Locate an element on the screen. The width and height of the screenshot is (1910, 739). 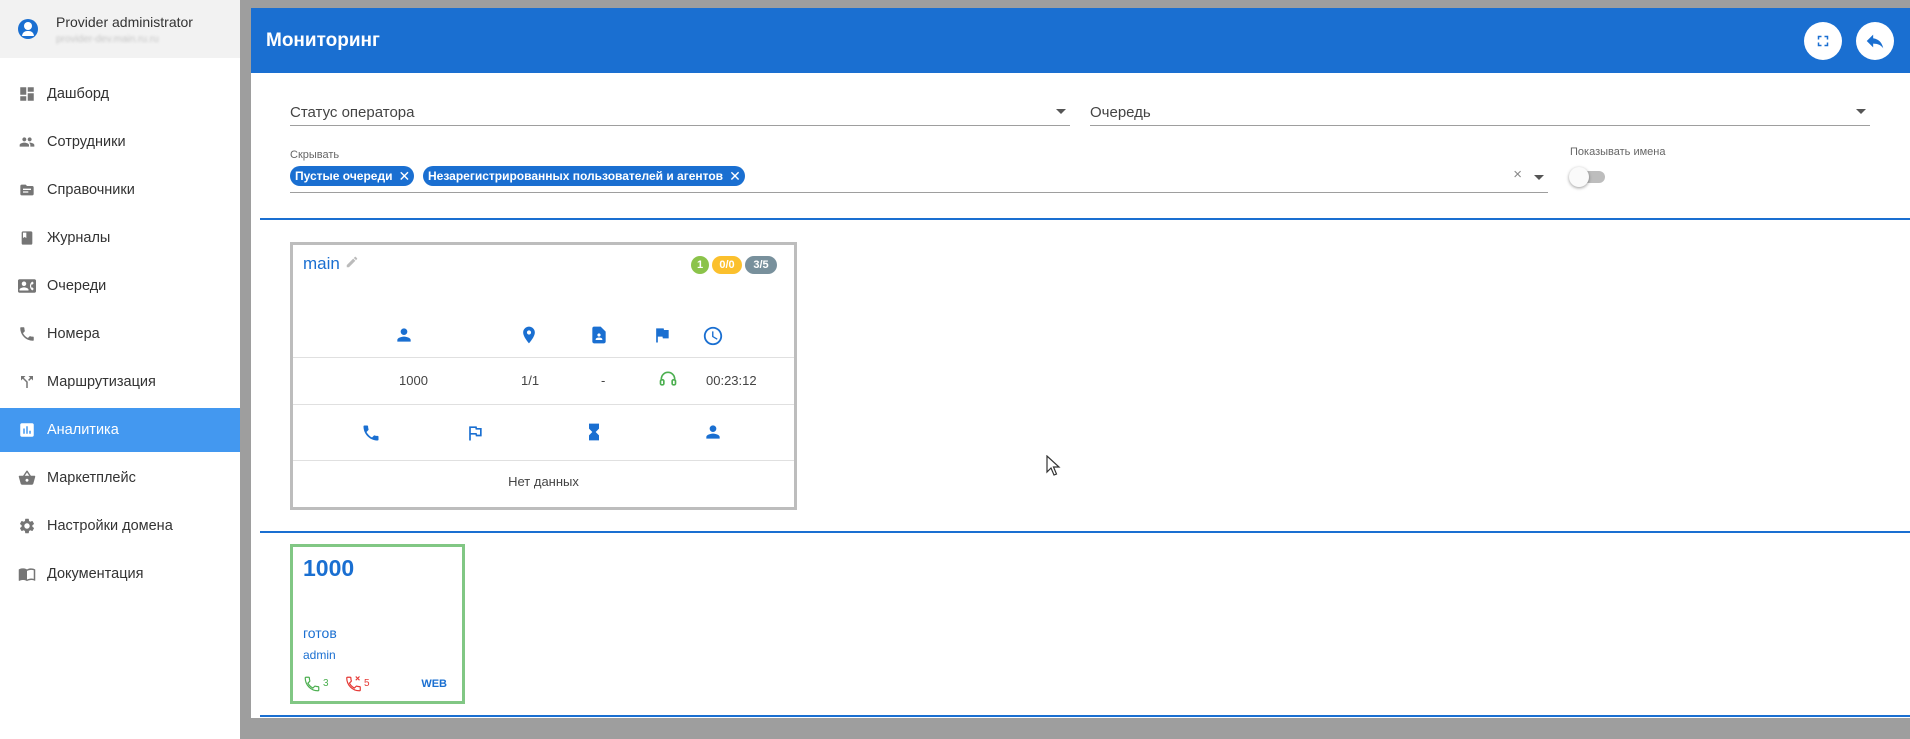
state-cell: - is located at coordinates (603, 380).